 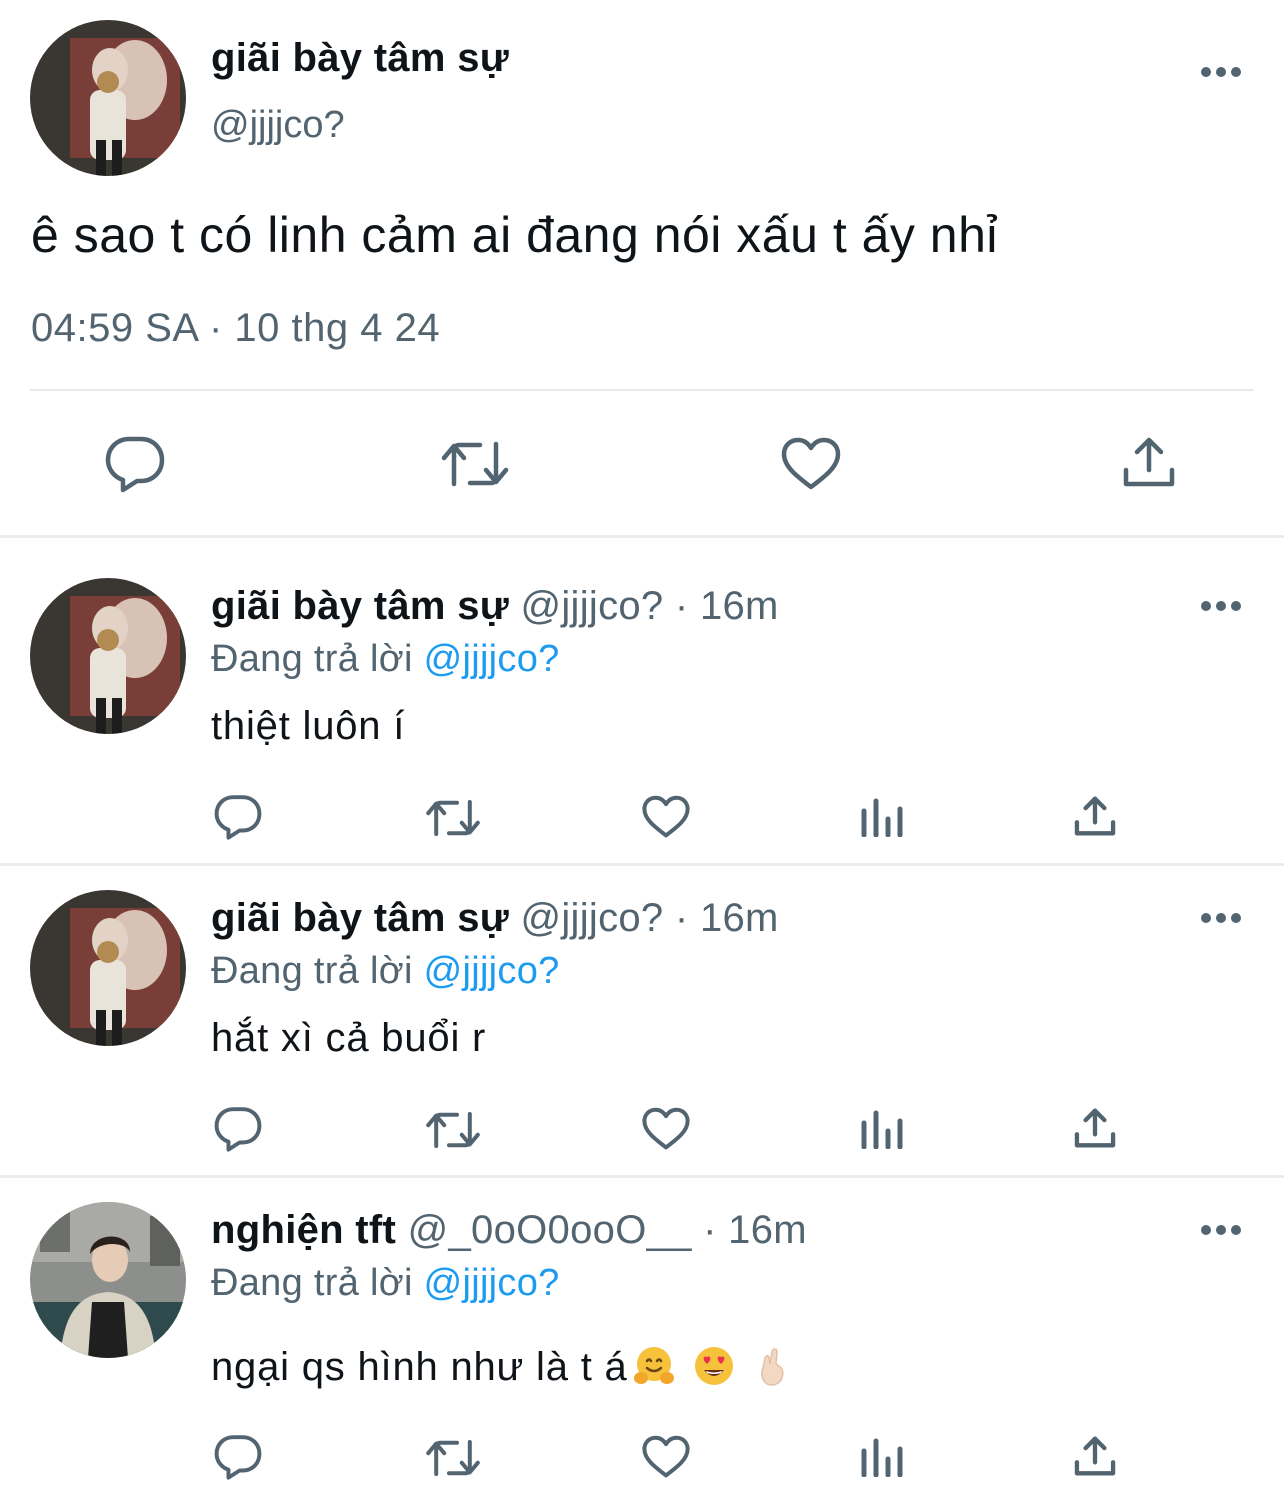 What do you see at coordinates (419, 1367) in the screenshot?
I see `reply-text-content: ngại qs hình như là t á` at bounding box center [419, 1367].